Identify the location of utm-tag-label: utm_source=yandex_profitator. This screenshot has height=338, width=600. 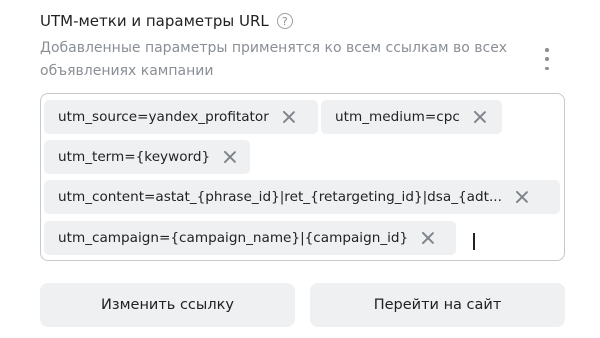
(163, 117).